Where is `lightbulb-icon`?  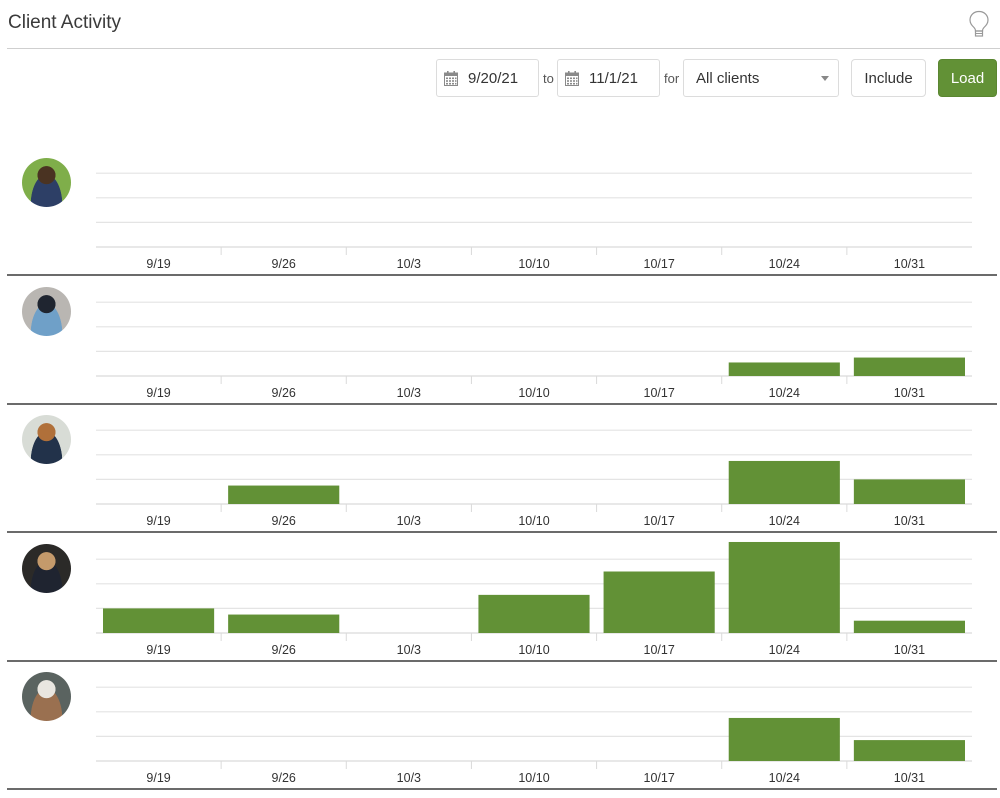 lightbulb-icon is located at coordinates (979, 24).